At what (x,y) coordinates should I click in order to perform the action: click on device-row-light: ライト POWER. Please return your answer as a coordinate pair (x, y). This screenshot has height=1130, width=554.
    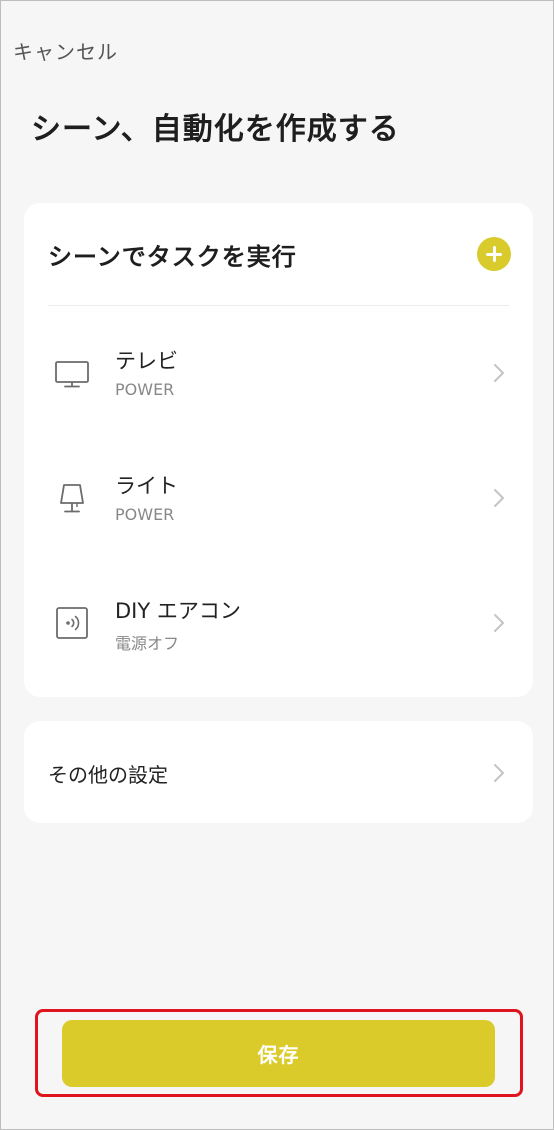
    Looking at the image, I should click on (278, 500).